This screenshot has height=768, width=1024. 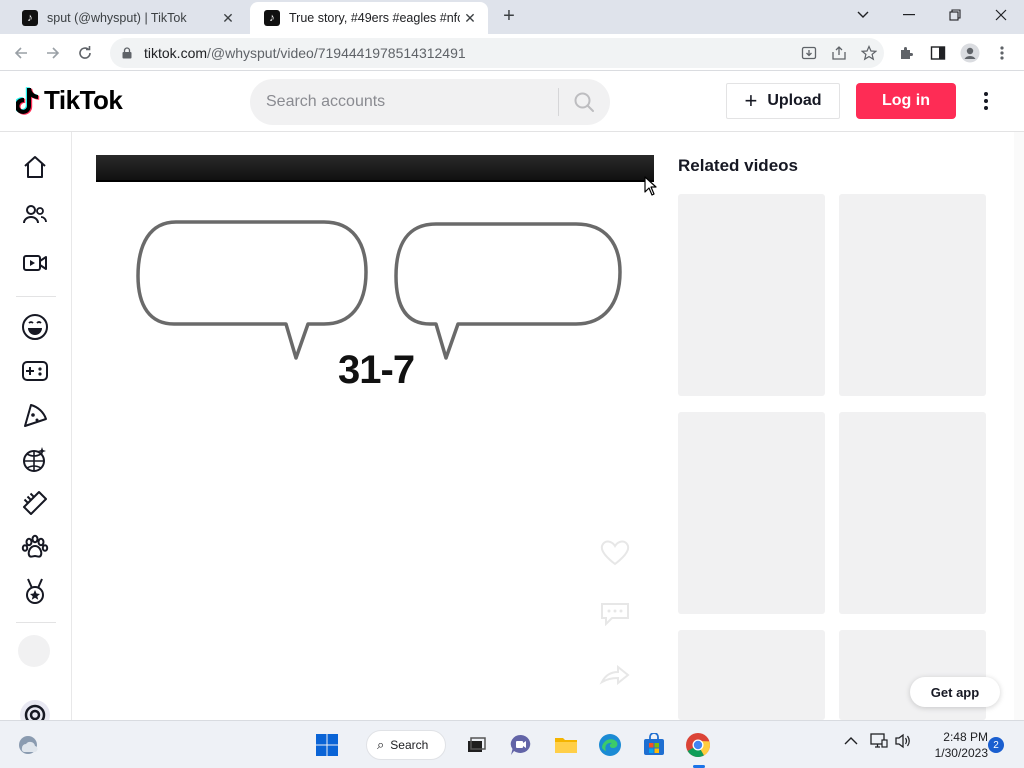 What do you see at coordinates (375, 168) in the screenshot?
I see `video-top-gradient-bar` at bounding box center [375, 168].